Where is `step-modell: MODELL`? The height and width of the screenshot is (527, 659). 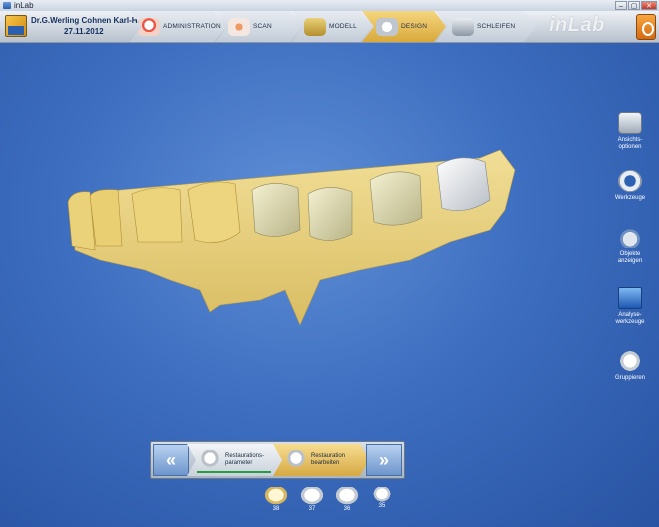
step-modell: MODELL is located at coordinates (332, 26).